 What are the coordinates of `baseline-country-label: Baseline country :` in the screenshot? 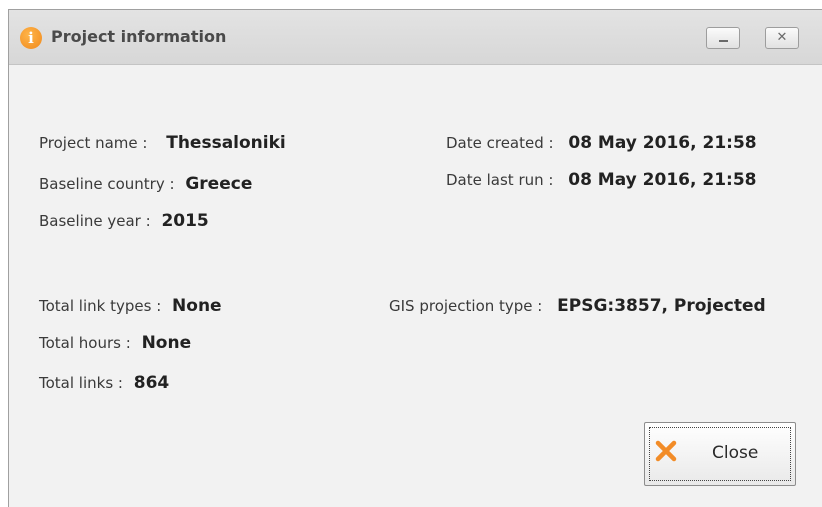 It's located at (107, 184).